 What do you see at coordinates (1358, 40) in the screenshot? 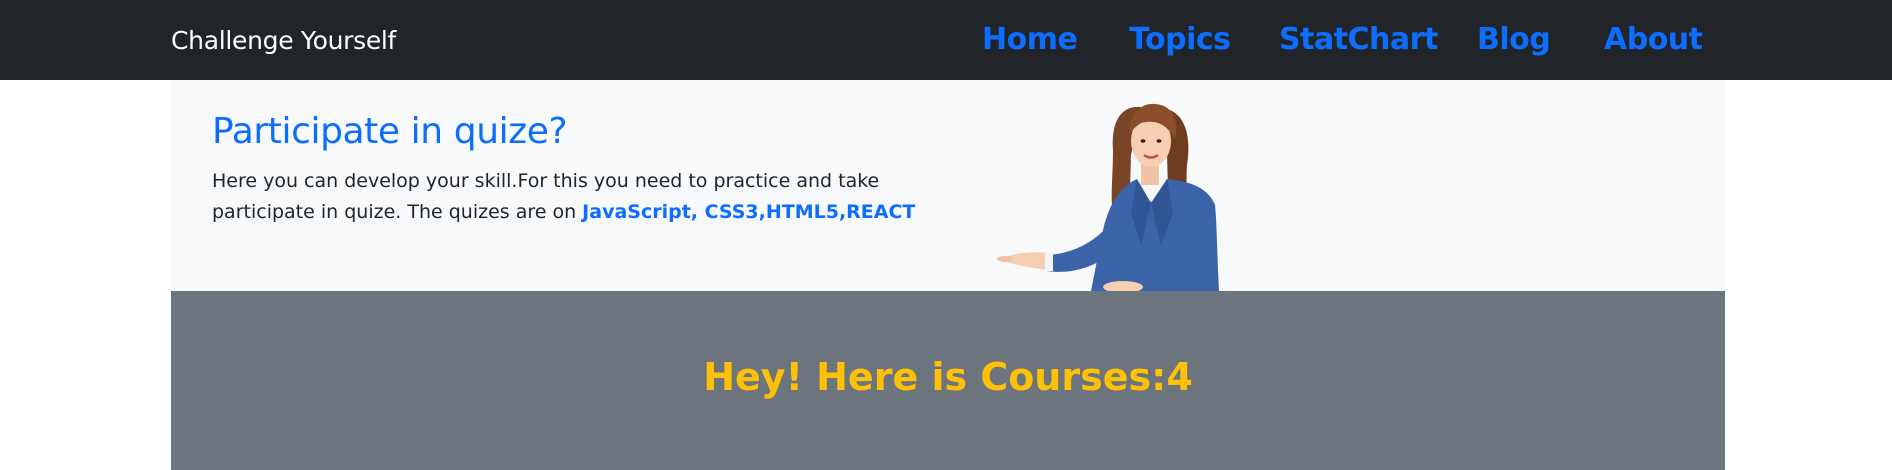
I see `nav-link-statchart: StatChart` at bounding box center [1358, 40].